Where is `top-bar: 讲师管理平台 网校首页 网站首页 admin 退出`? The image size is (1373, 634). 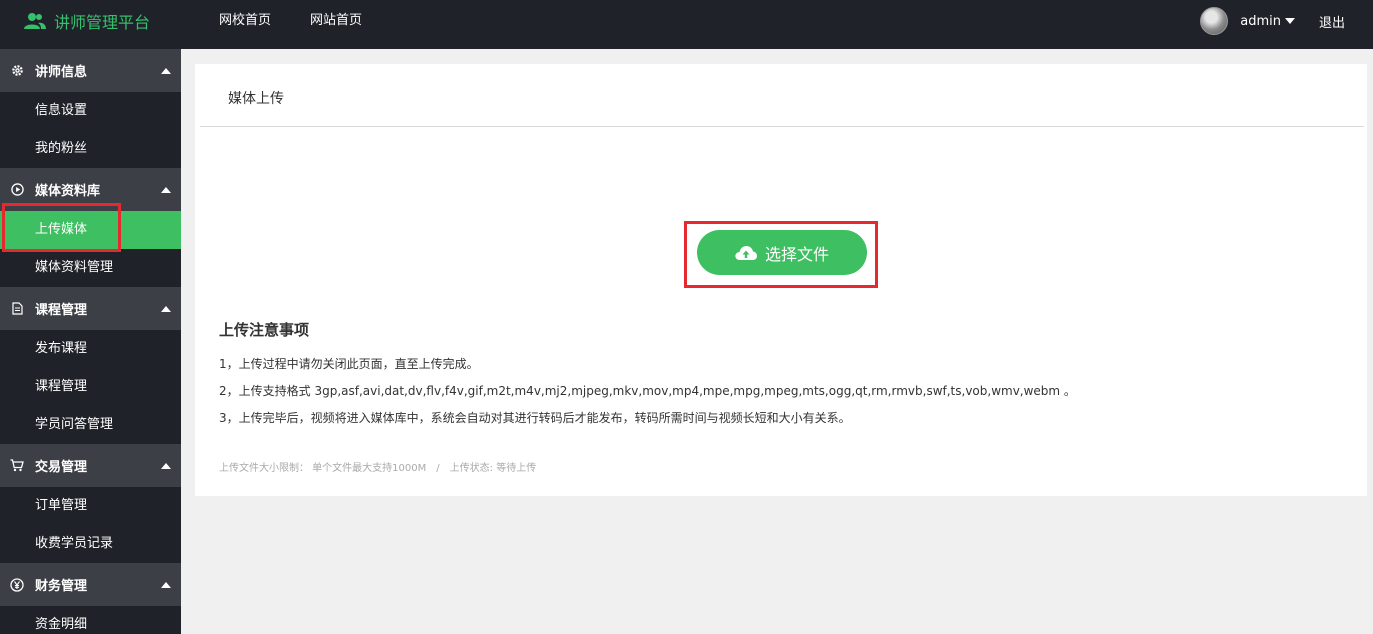
top-bar: 讲师管理平台 网校首页 网站首页 admin 退出 is located at coordinates (686, 24).